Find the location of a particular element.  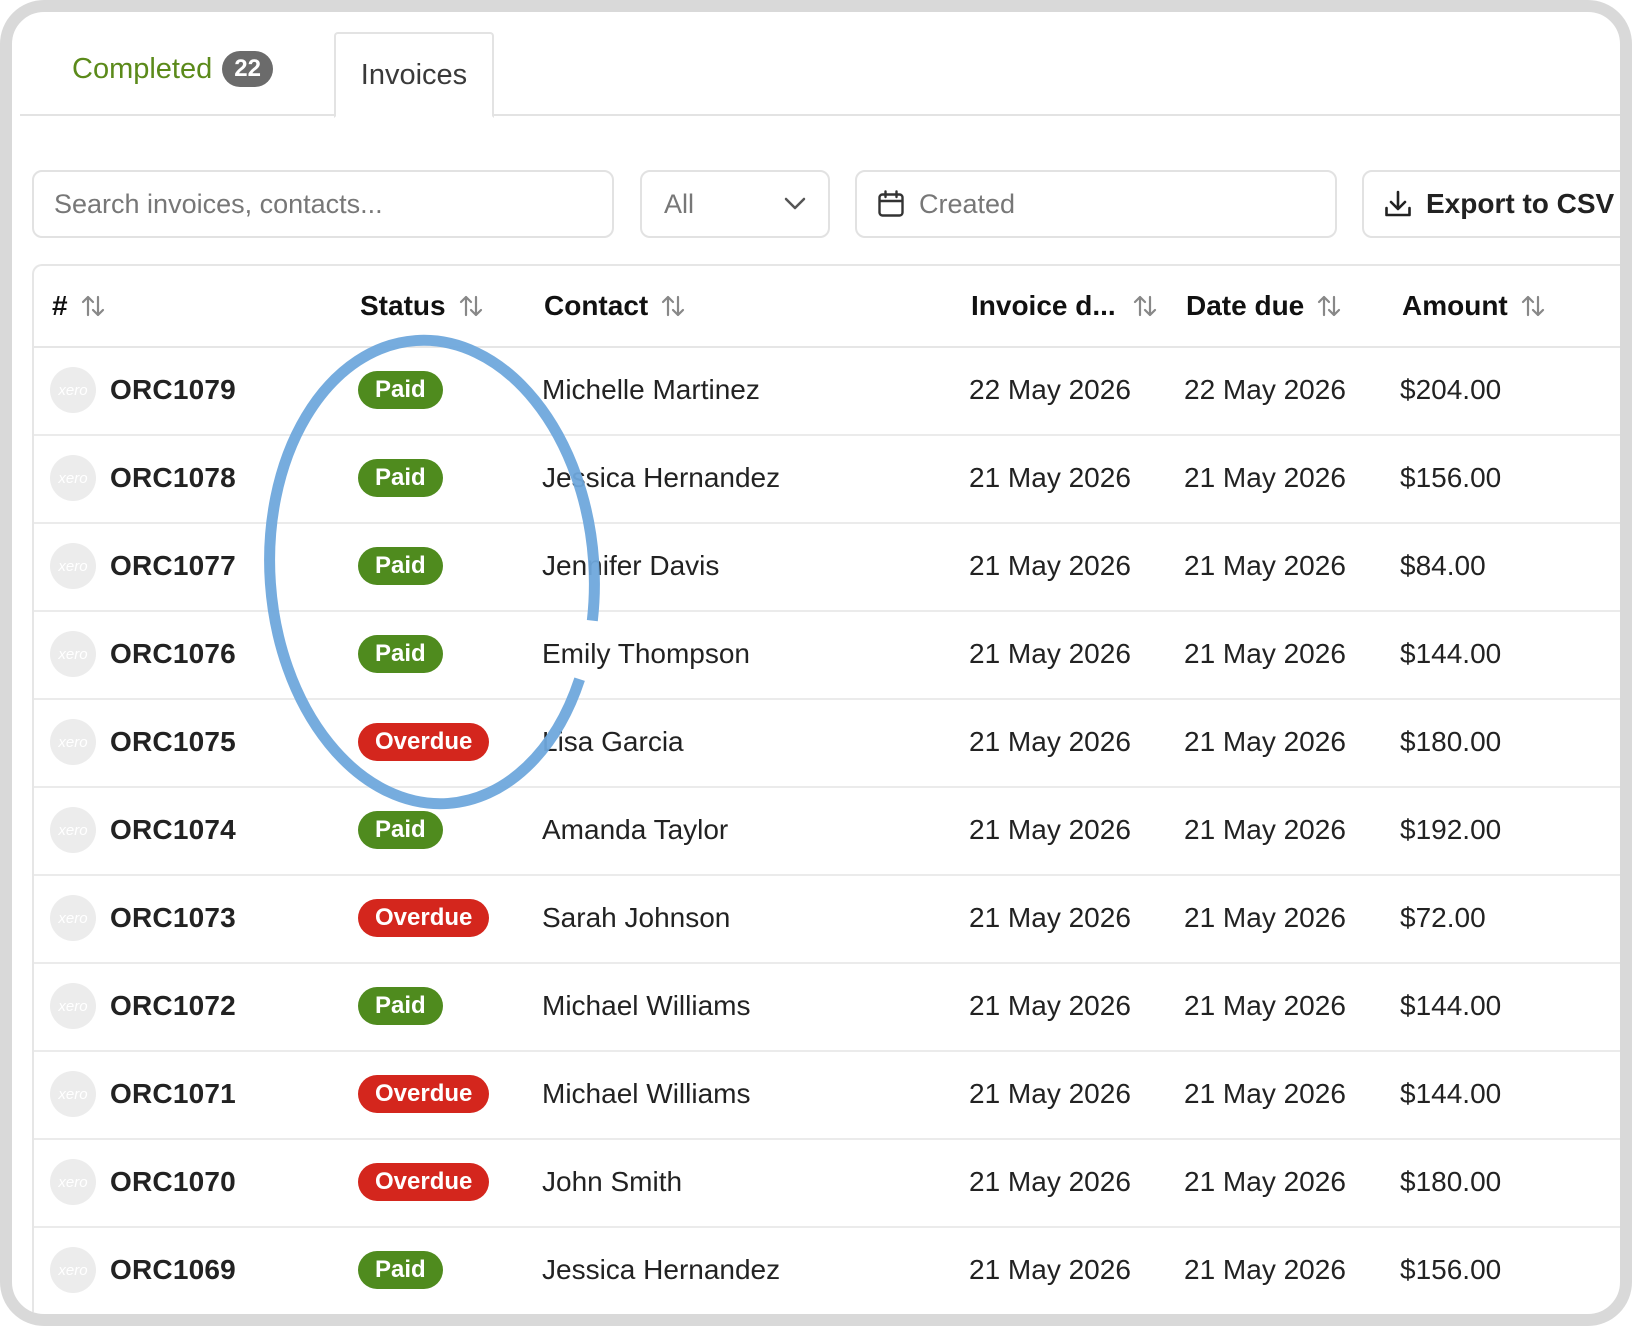

download-icon is located at coordinates (1398, 204).